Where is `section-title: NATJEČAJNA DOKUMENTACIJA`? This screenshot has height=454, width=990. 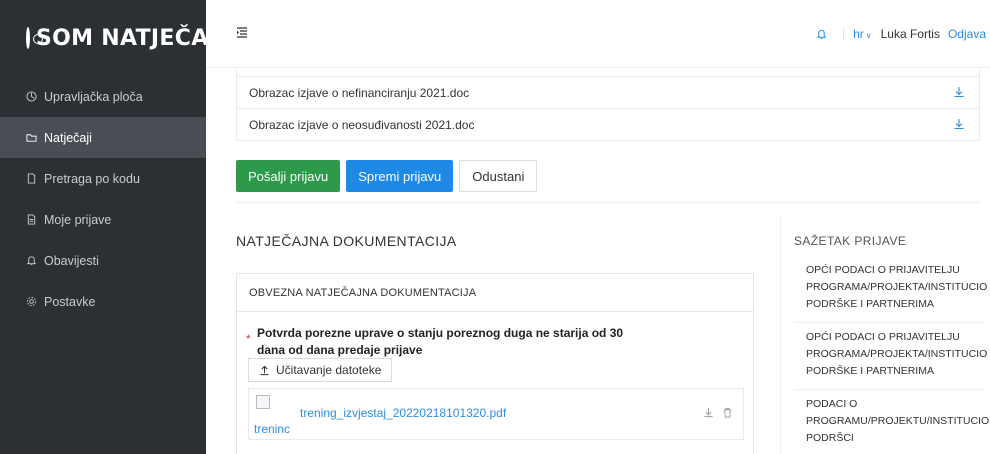 section-title: NATJEČAJNA DOKUMENTACIJA is located at coordinates (346, 241).